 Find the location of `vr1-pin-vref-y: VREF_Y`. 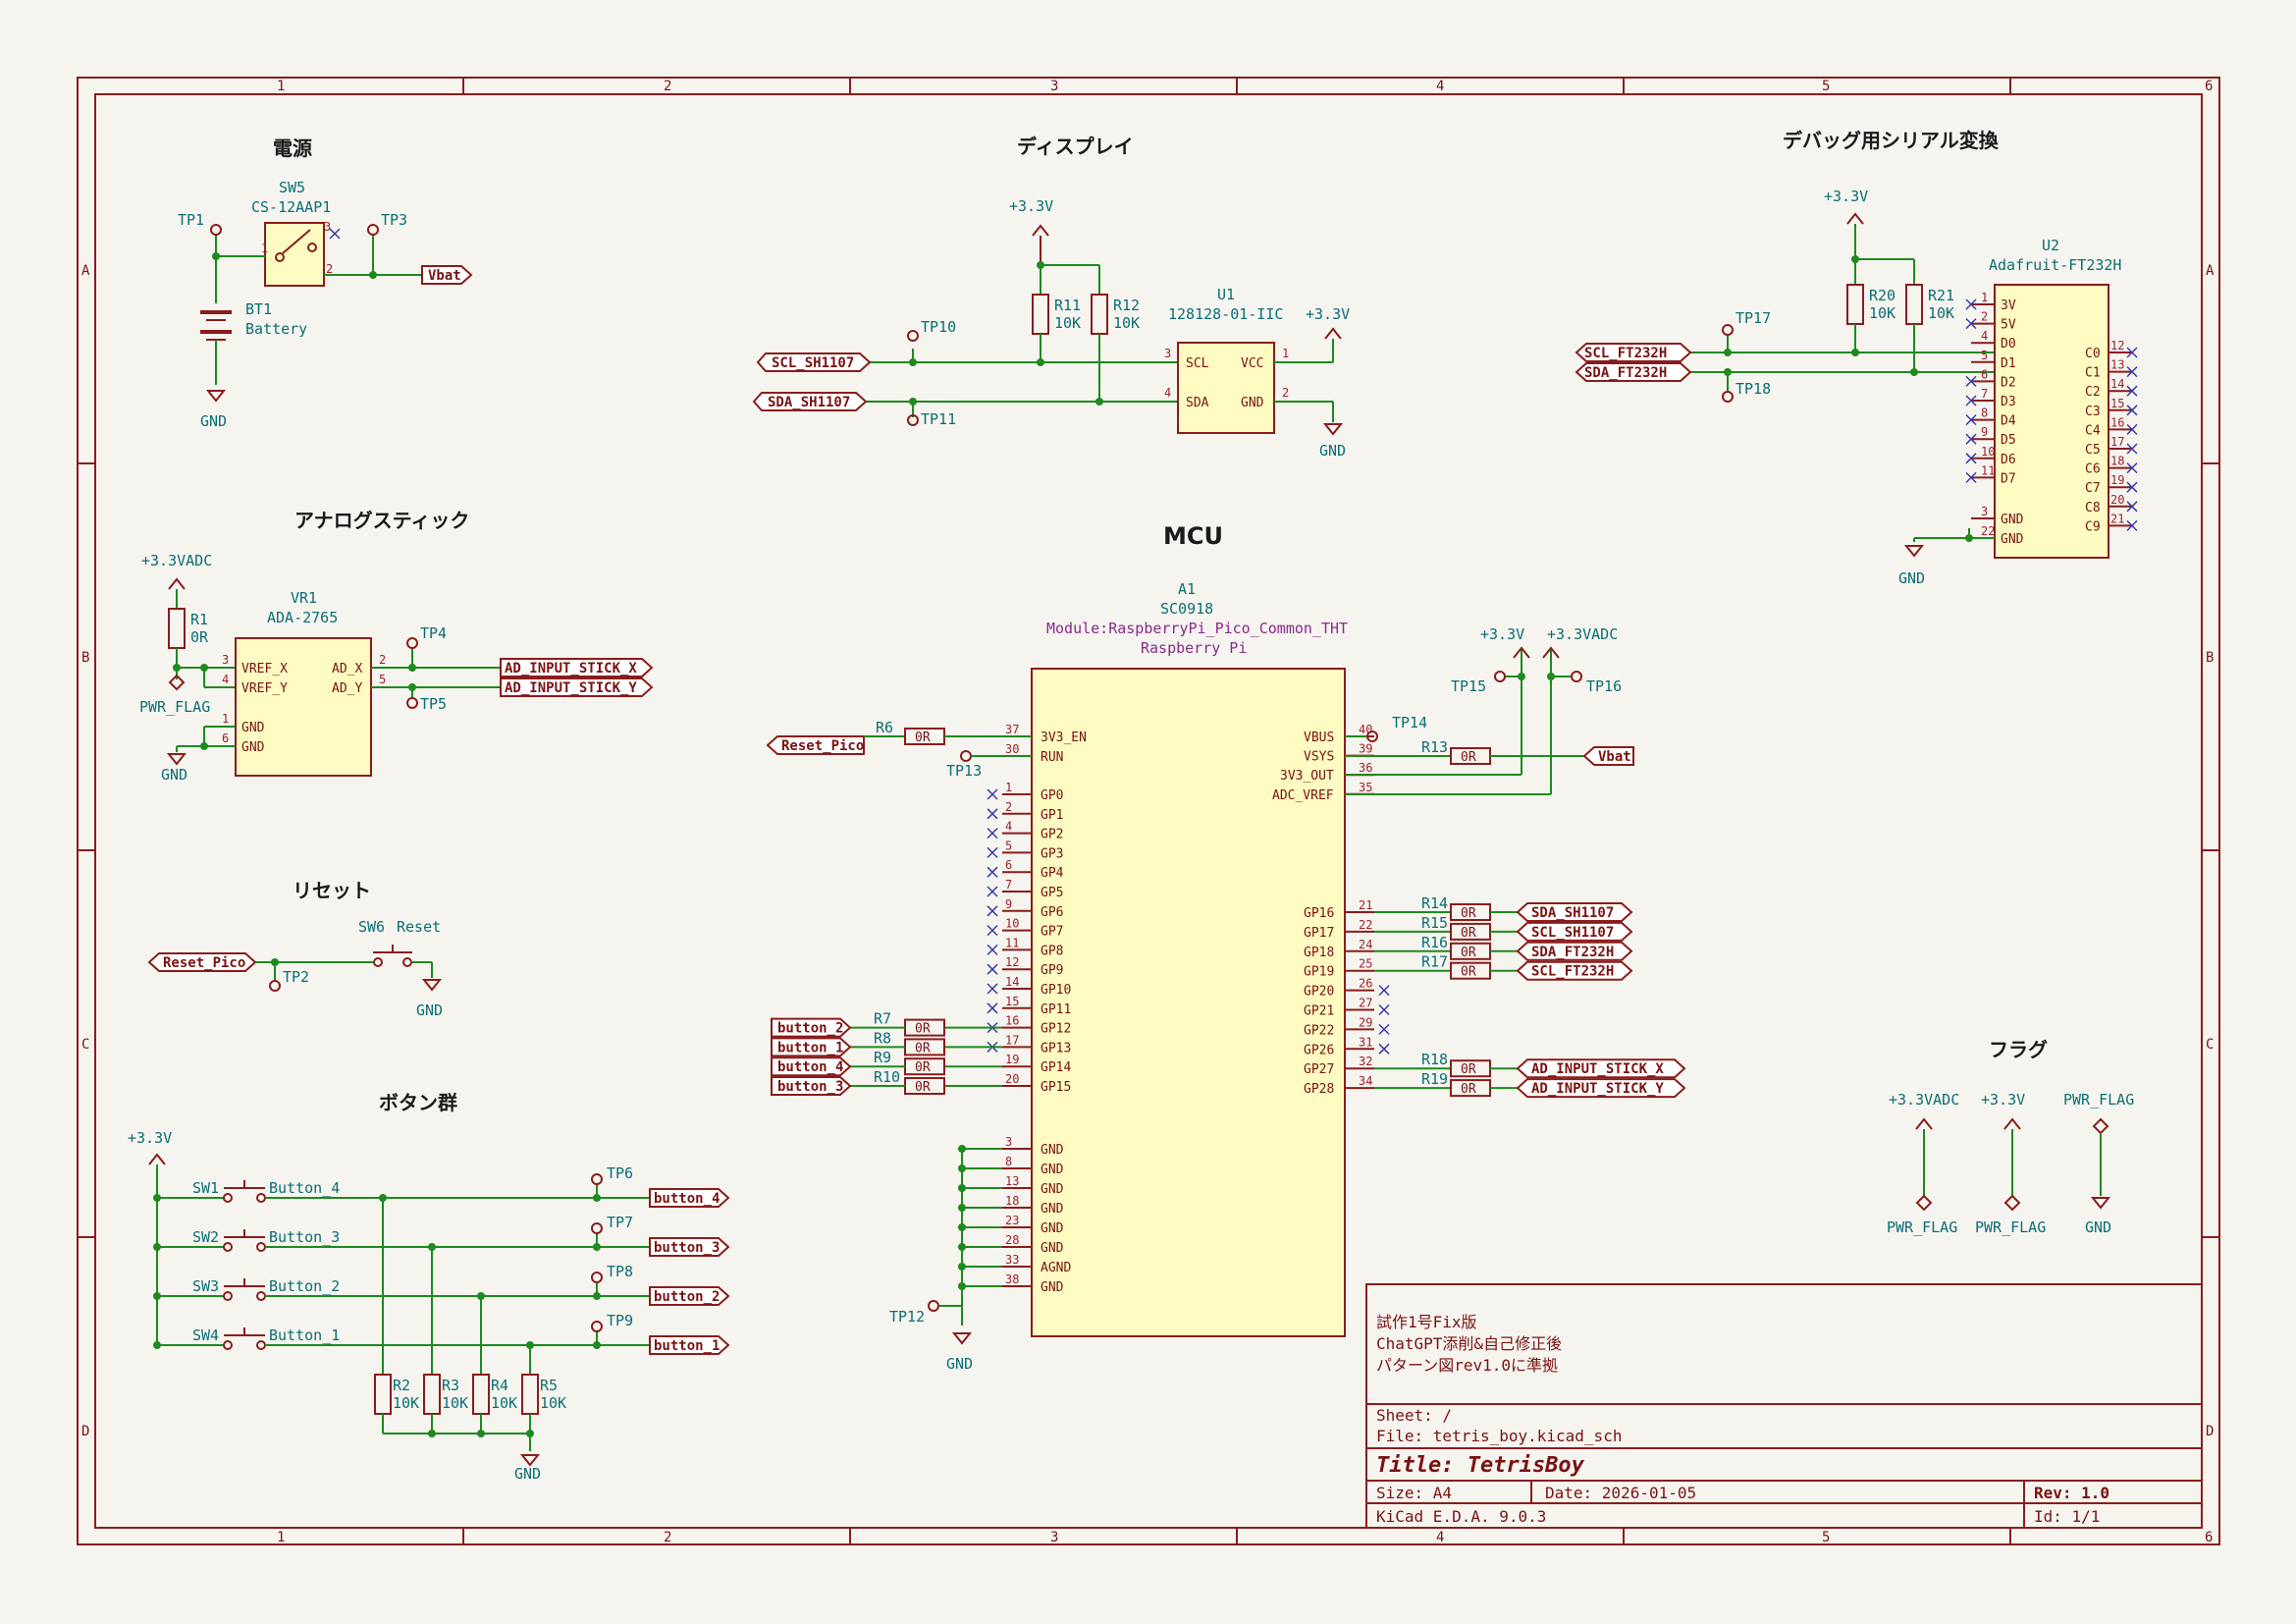

vr1-pin-vref-y: VREF_Y is located at coordinates (264, 688).